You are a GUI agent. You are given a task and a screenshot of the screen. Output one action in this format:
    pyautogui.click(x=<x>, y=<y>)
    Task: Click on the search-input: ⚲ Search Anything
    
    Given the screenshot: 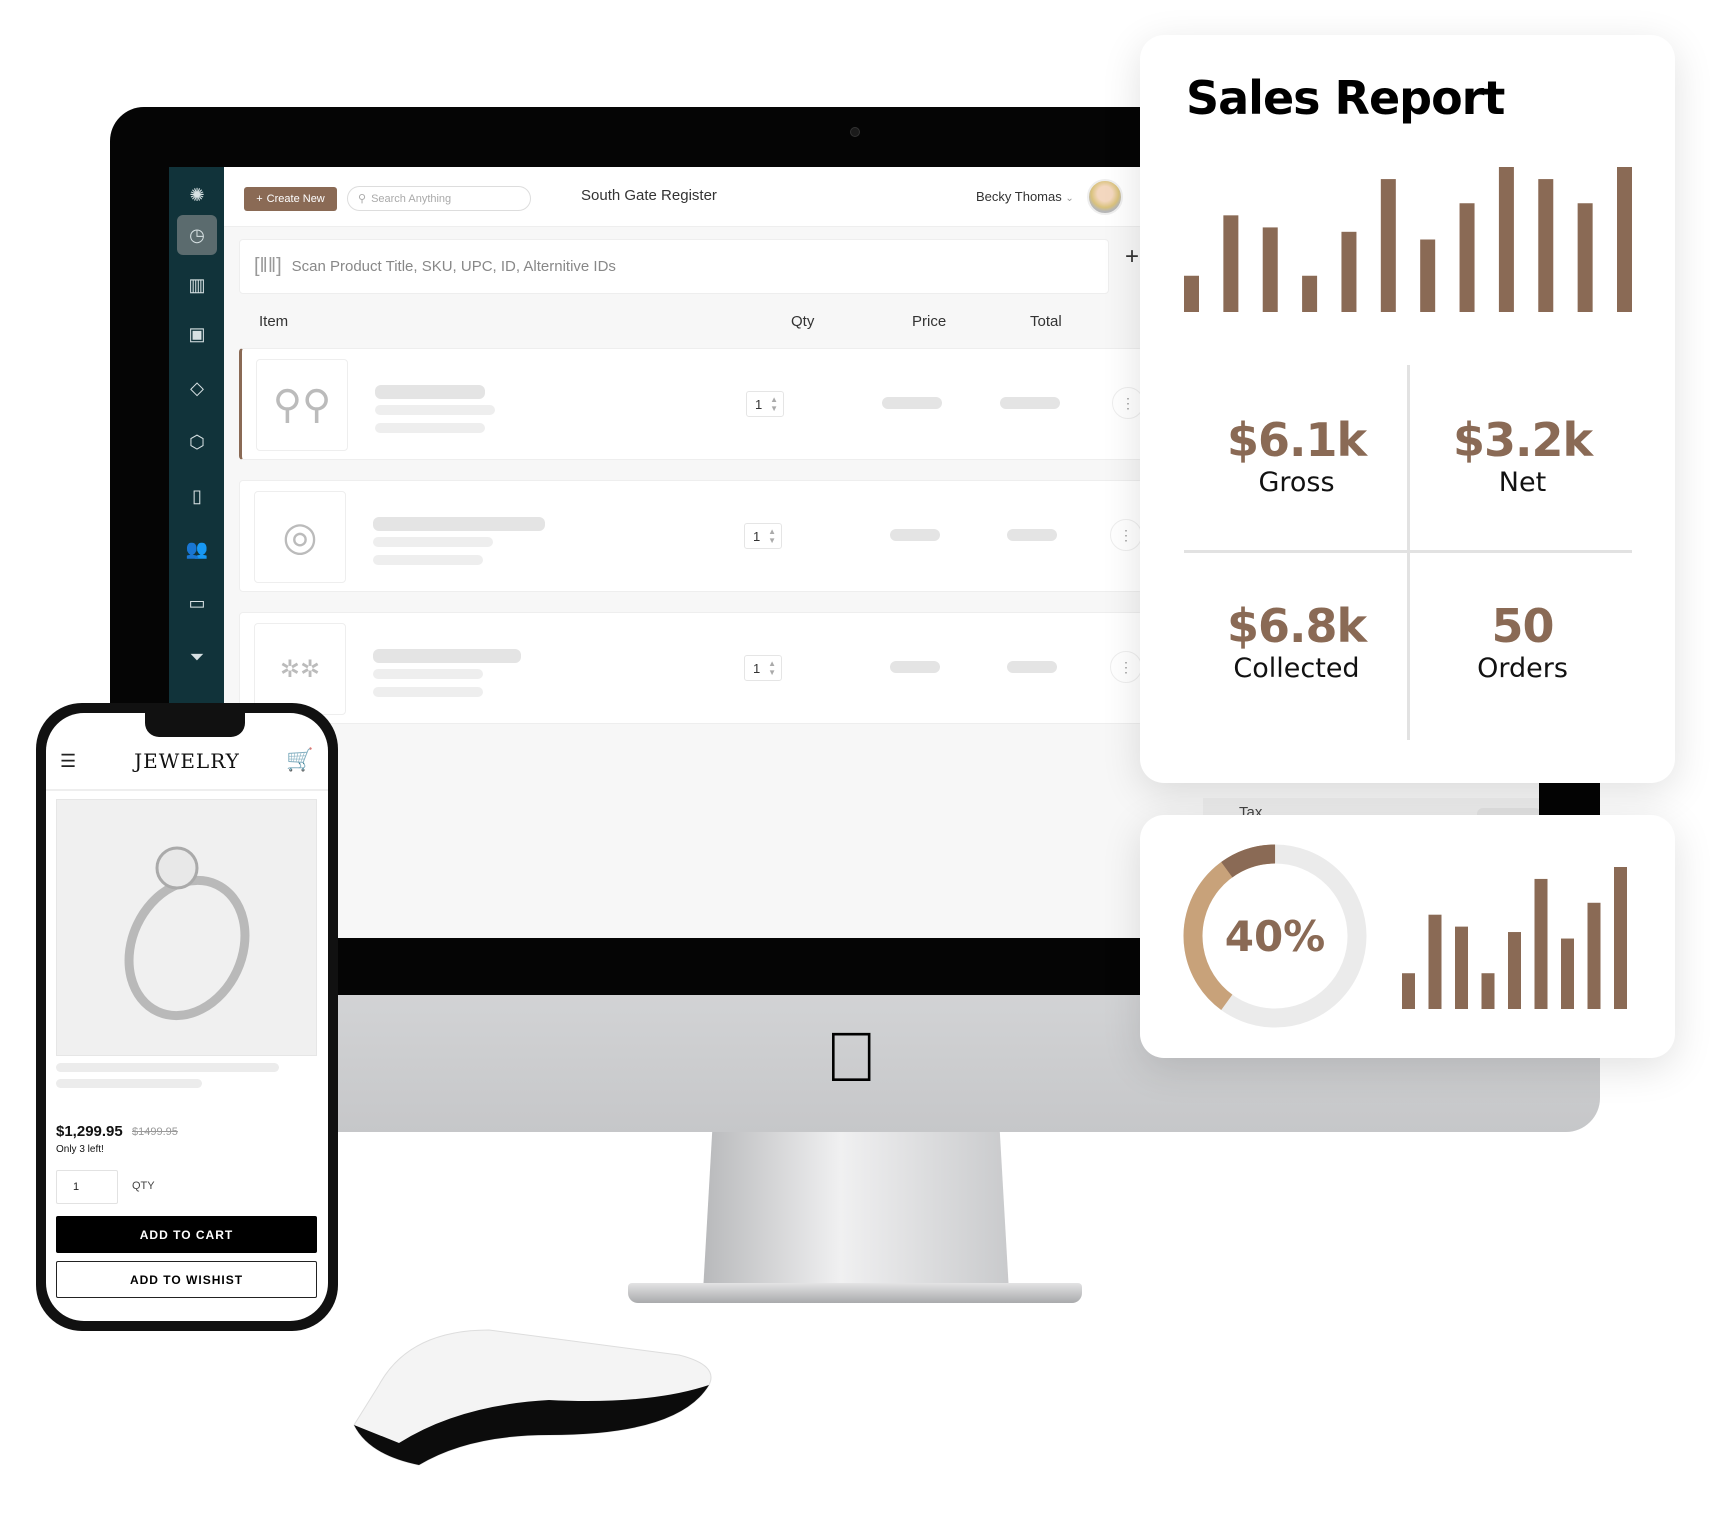 What is the action you would take?
    pyautogui.click(x=439, y=198)
    